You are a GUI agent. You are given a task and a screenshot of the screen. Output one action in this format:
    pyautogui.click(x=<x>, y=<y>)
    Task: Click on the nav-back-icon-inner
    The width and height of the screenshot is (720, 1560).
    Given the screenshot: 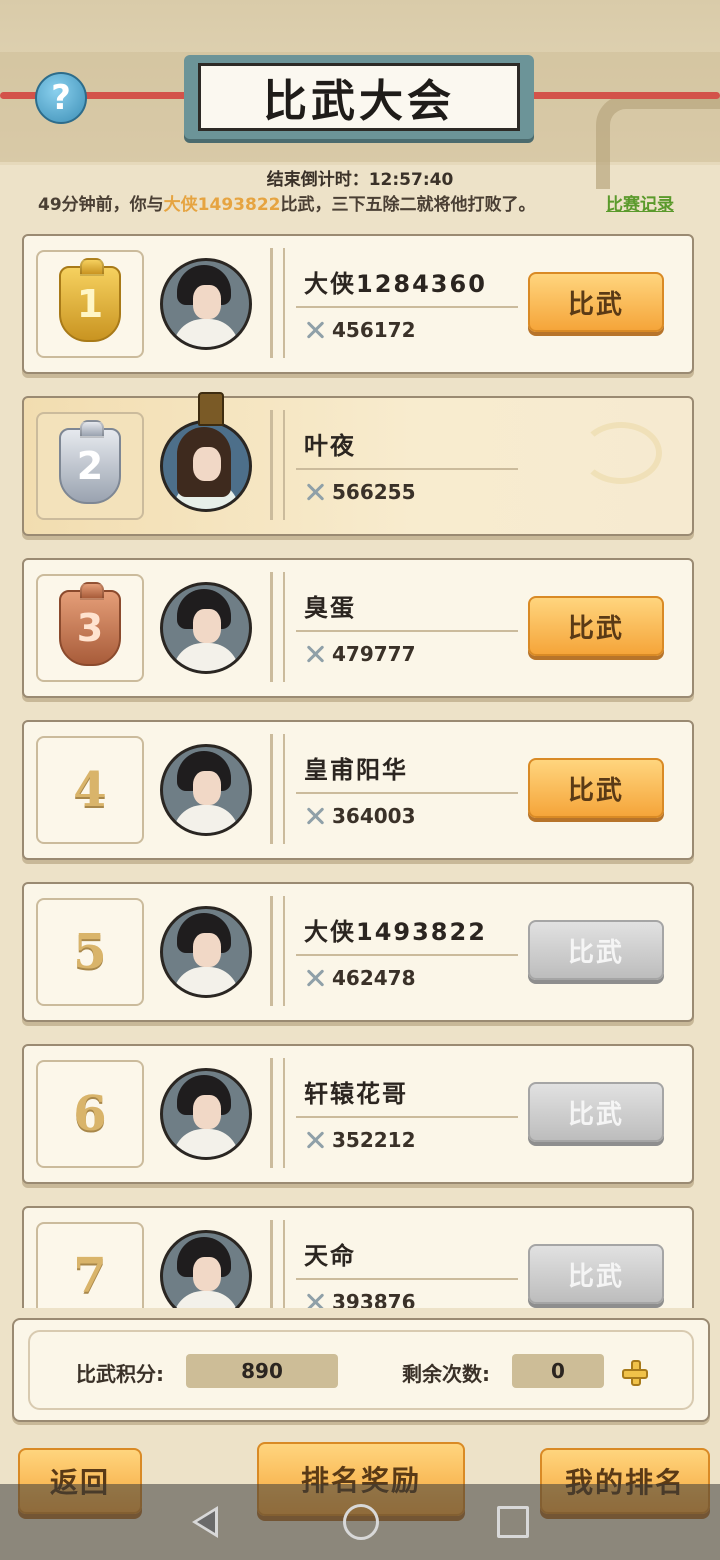 What is the action you would take?
    pyautogui.click(x=206, y=1522)
    